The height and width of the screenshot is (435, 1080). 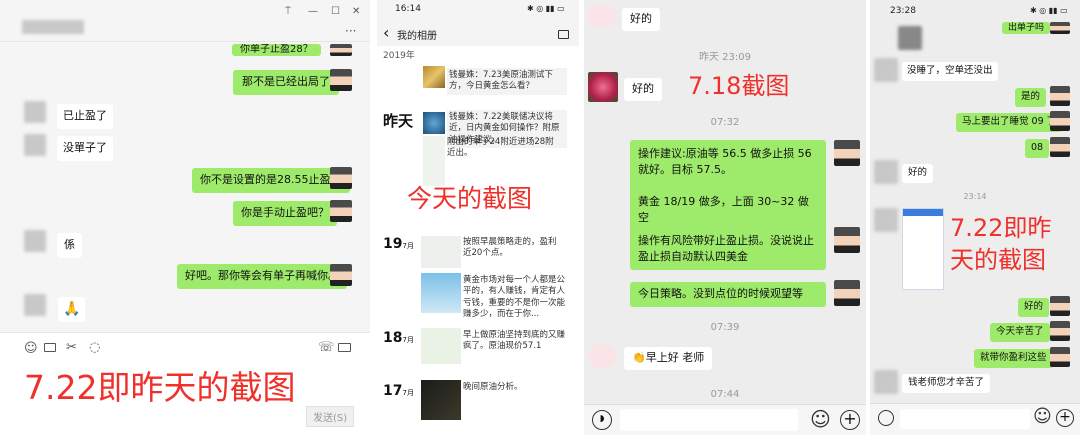 What do you see at coordinates (668, 358) in the screenshot?
I see `msg-bubble: 👏早上好 老师` at bounding box center [668, 358].